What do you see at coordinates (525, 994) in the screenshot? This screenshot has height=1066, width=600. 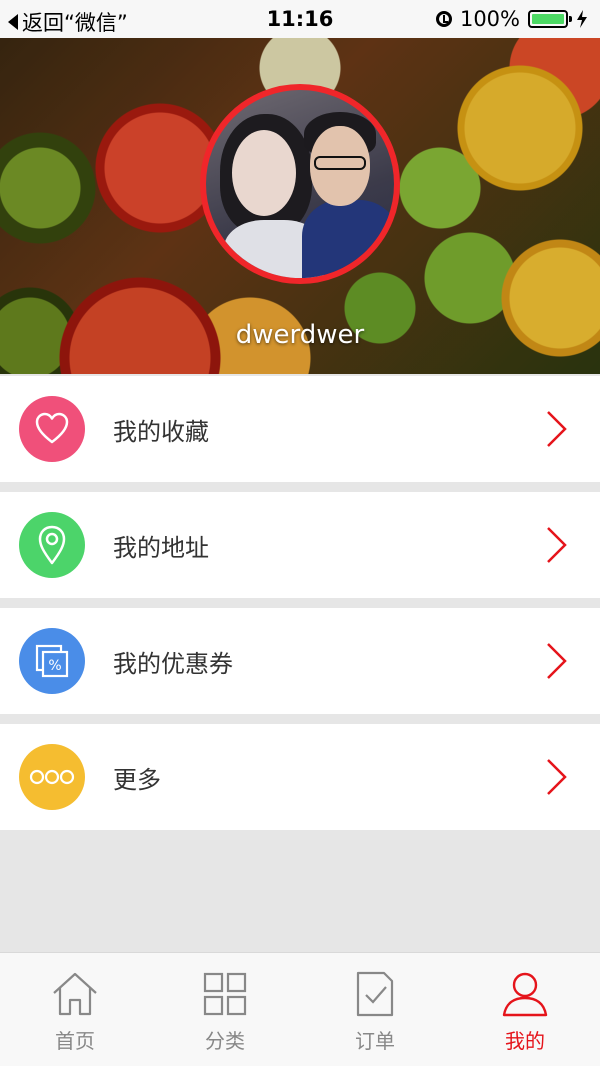 I see `user-icon` at bounding box center [525, 994].